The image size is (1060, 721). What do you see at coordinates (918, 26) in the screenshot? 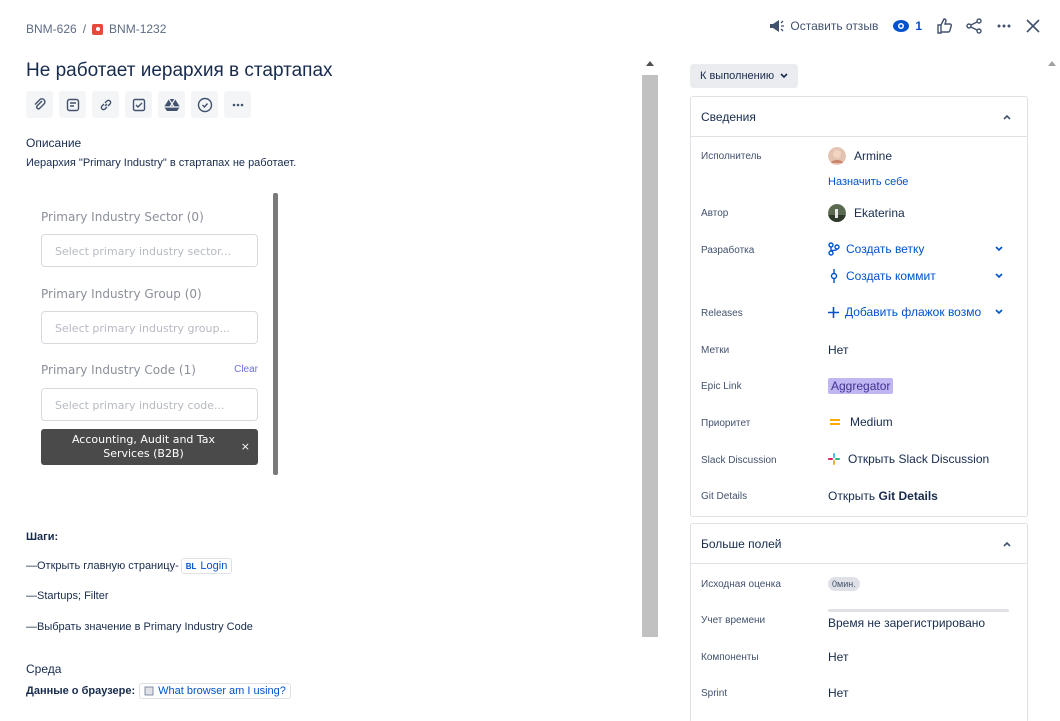
I see `watch-count: 1` at bounding box center [918, 26].